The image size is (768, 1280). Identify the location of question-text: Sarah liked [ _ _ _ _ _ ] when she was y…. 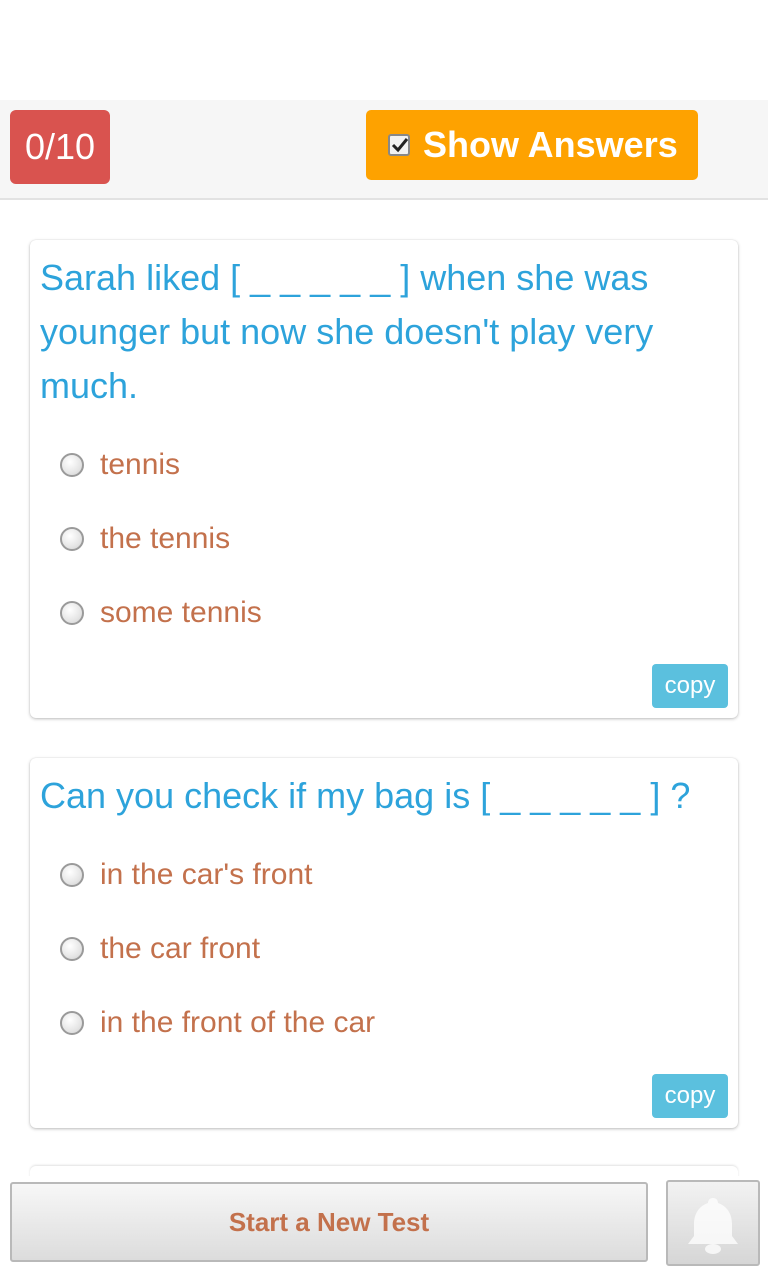
(347, 331).